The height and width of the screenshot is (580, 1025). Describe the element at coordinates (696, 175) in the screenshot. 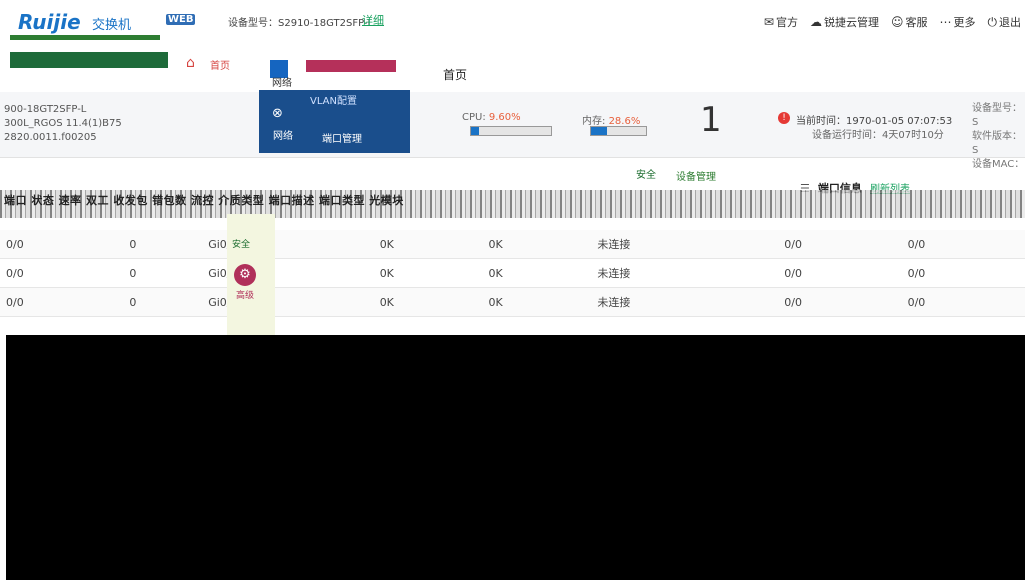

I see `device-mgmt-label: 设备管理` at that location.